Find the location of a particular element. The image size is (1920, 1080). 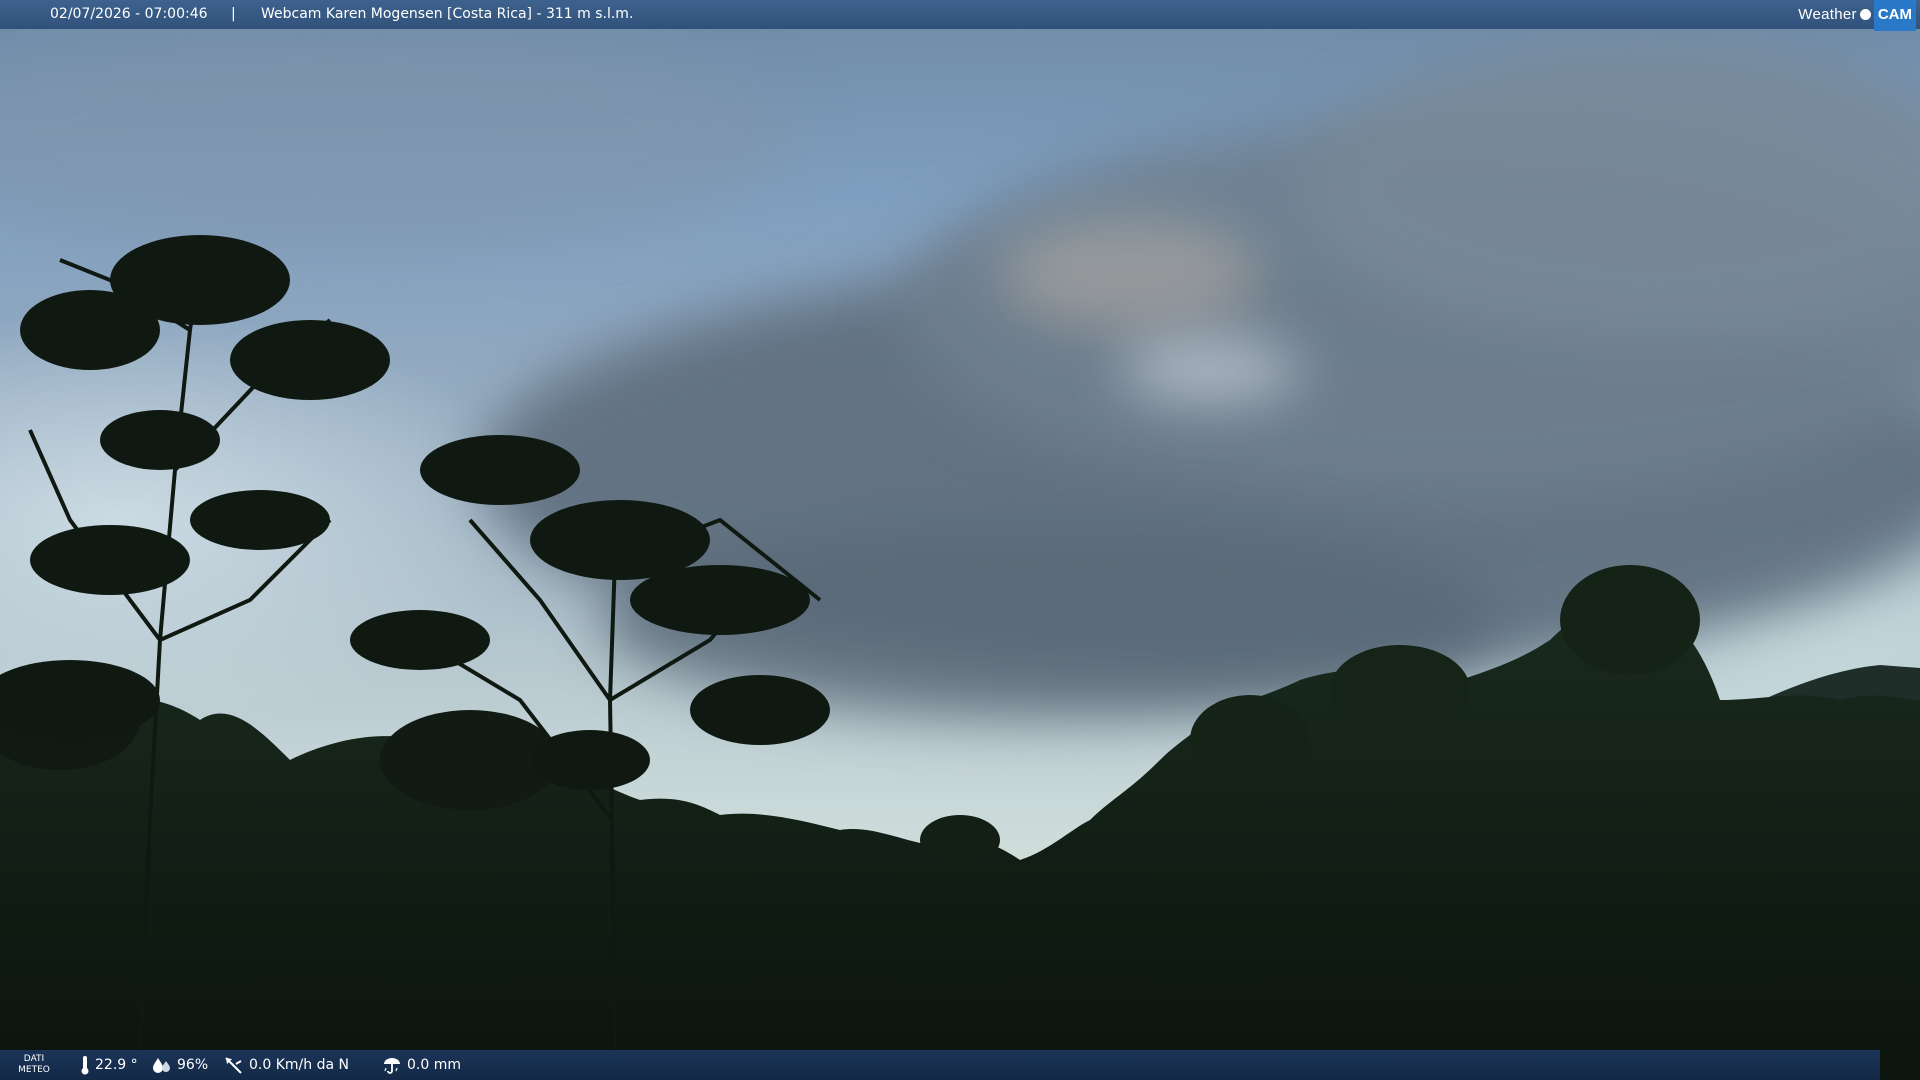

weathercam-logo: Weather CAM is located at coordinates (1855, 15).